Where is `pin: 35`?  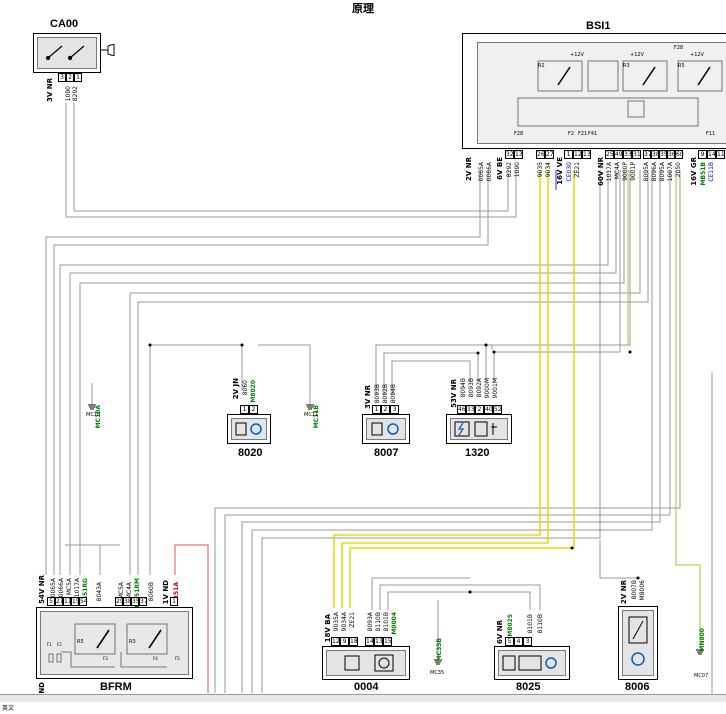 pin: 35 is located at coordinates (135, 601).